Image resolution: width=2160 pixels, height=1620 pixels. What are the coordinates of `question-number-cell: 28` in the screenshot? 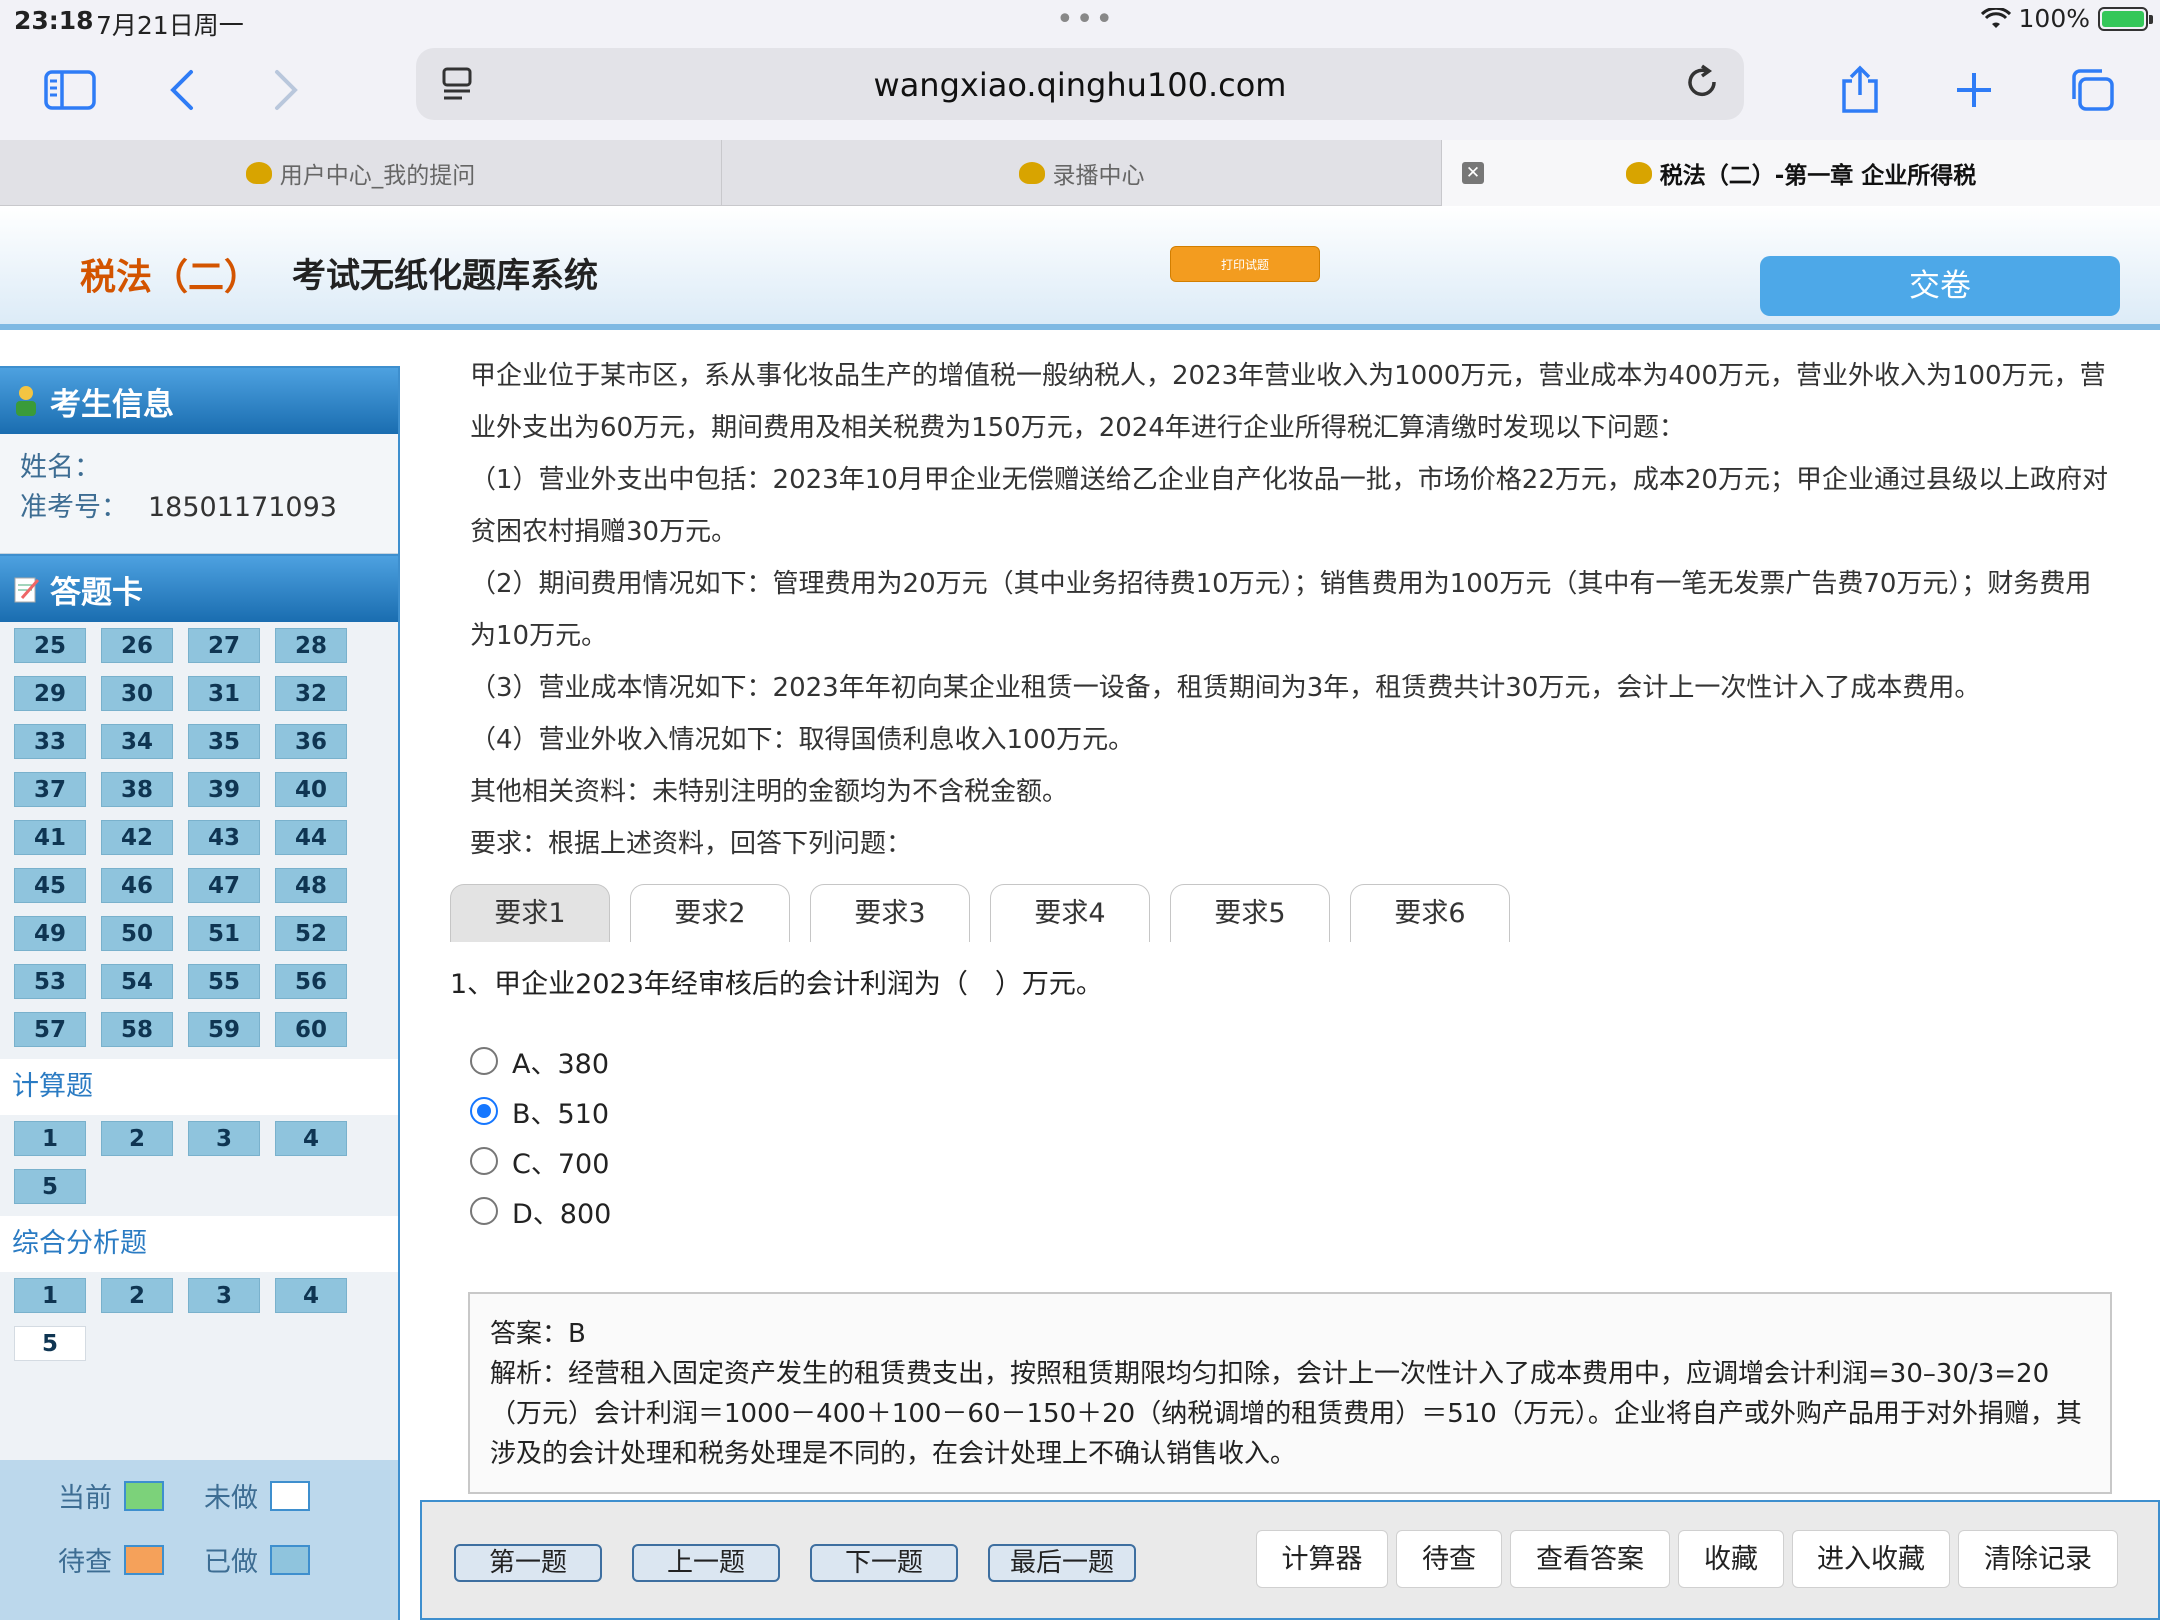 It's located at (311, 645).